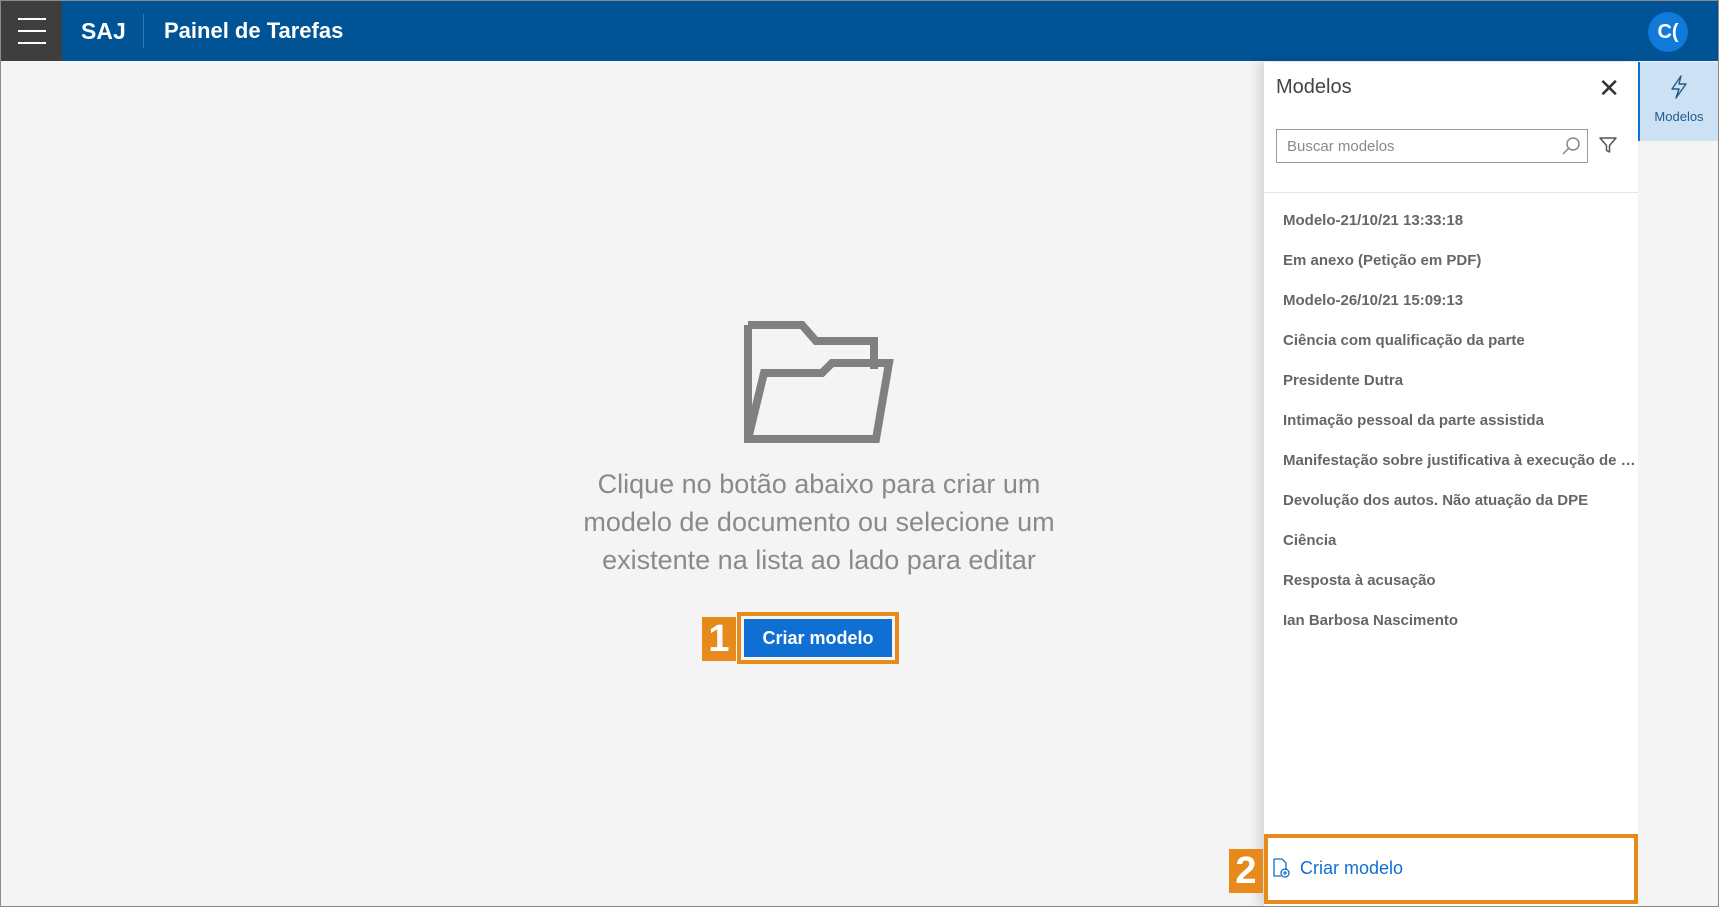 The height and width of the screenshot is (907, 1719). I want to click on list-item: Ciência, so click(1451, 541).